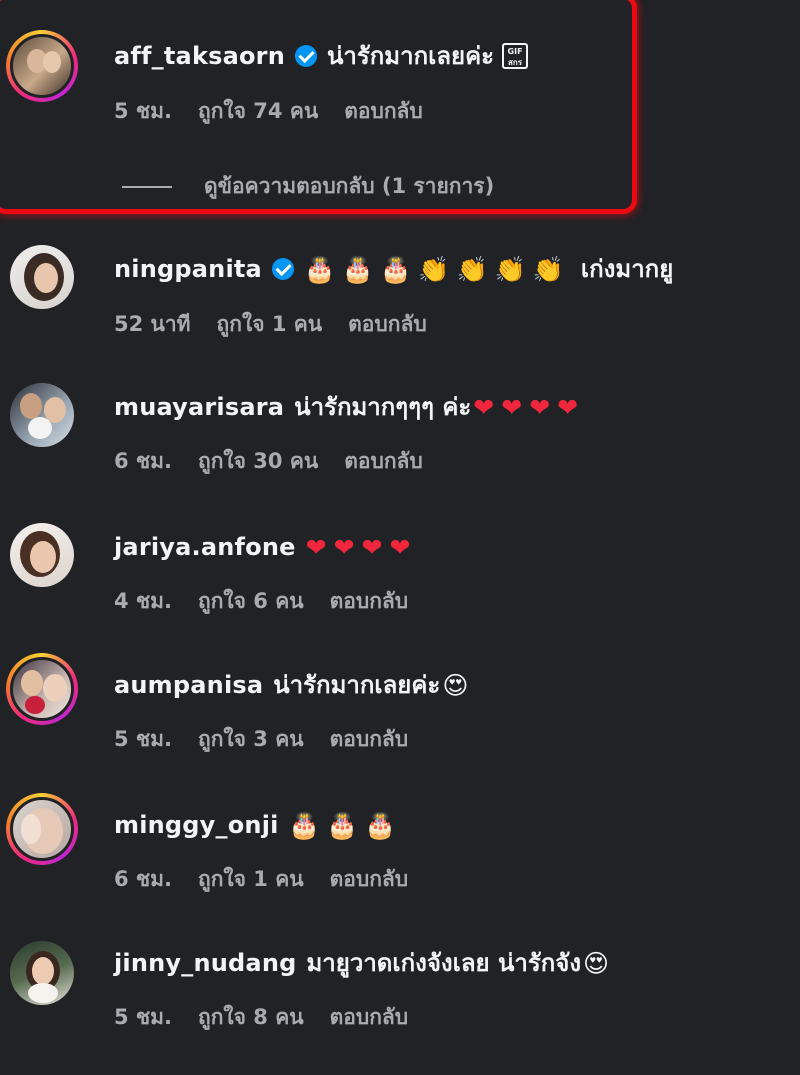 Image resolution: width=800 pixels, height=1075 pixels. What do you see at coordinates (205, 963) in the screenshot?
I see `comment-username: jinny_nudang` at bounding box center [205, 963].